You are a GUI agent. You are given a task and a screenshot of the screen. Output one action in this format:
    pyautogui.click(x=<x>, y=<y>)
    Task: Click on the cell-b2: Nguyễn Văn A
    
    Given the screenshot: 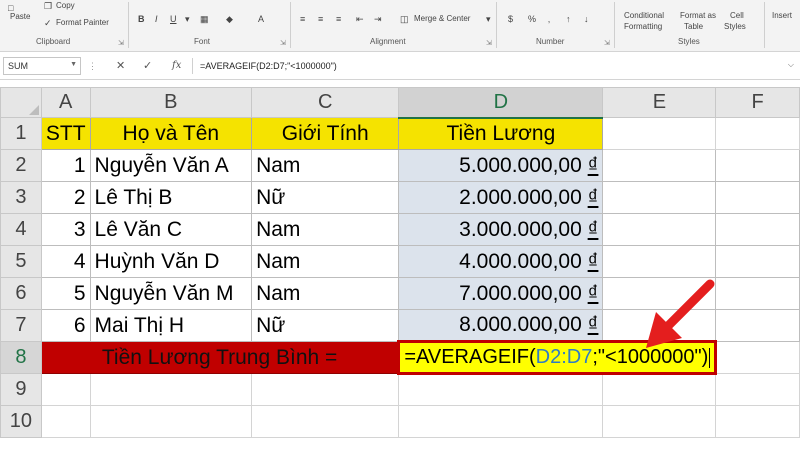 What is the action you would take?
    pyautogui.click(x=171, y=165)
    